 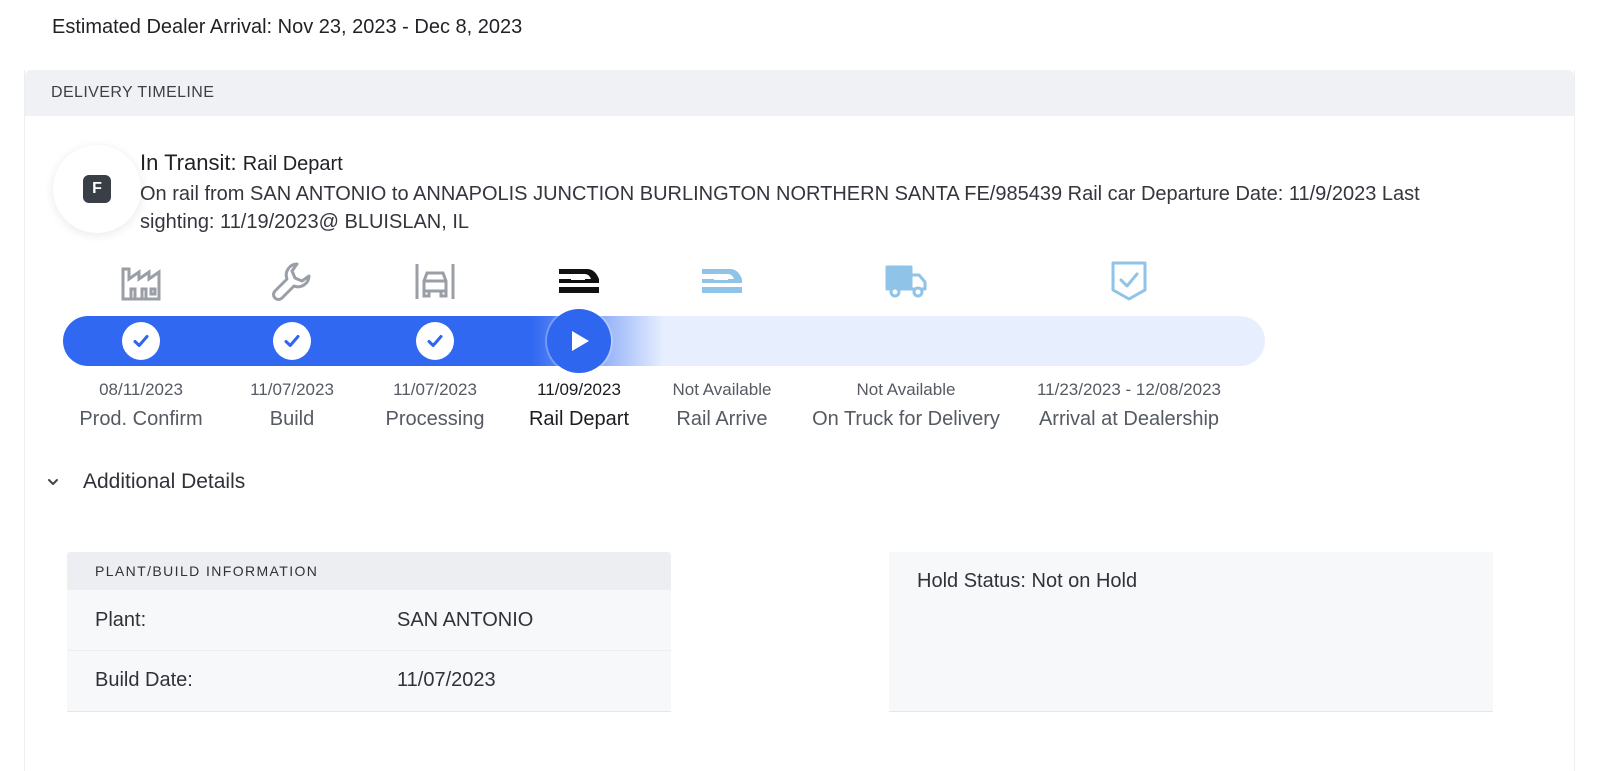 What do you see at coordinates (906, 419) in the screenshot?
I see `stage-label: On Truck for Delivery` at bounding box center [906, 419].